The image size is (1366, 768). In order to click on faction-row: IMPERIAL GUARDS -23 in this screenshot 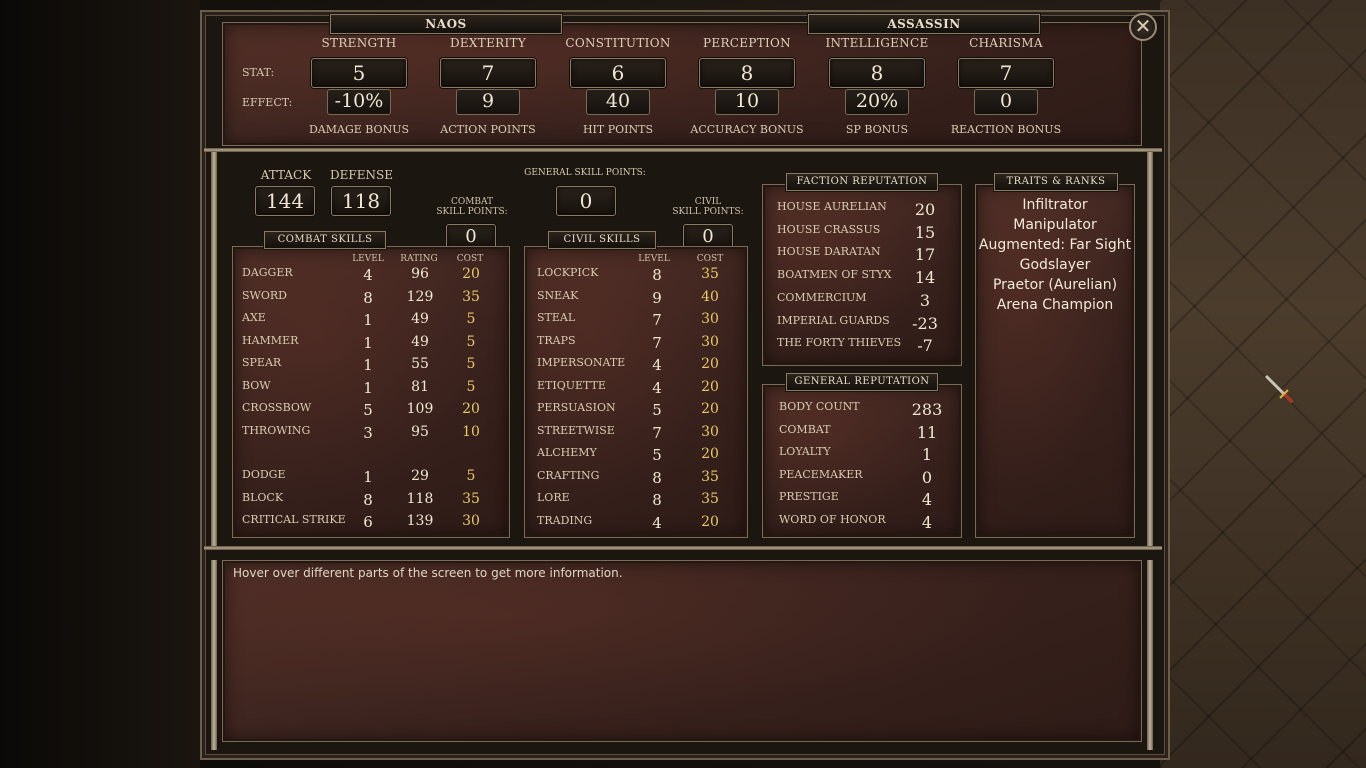, I will do `click(866, 325)`.